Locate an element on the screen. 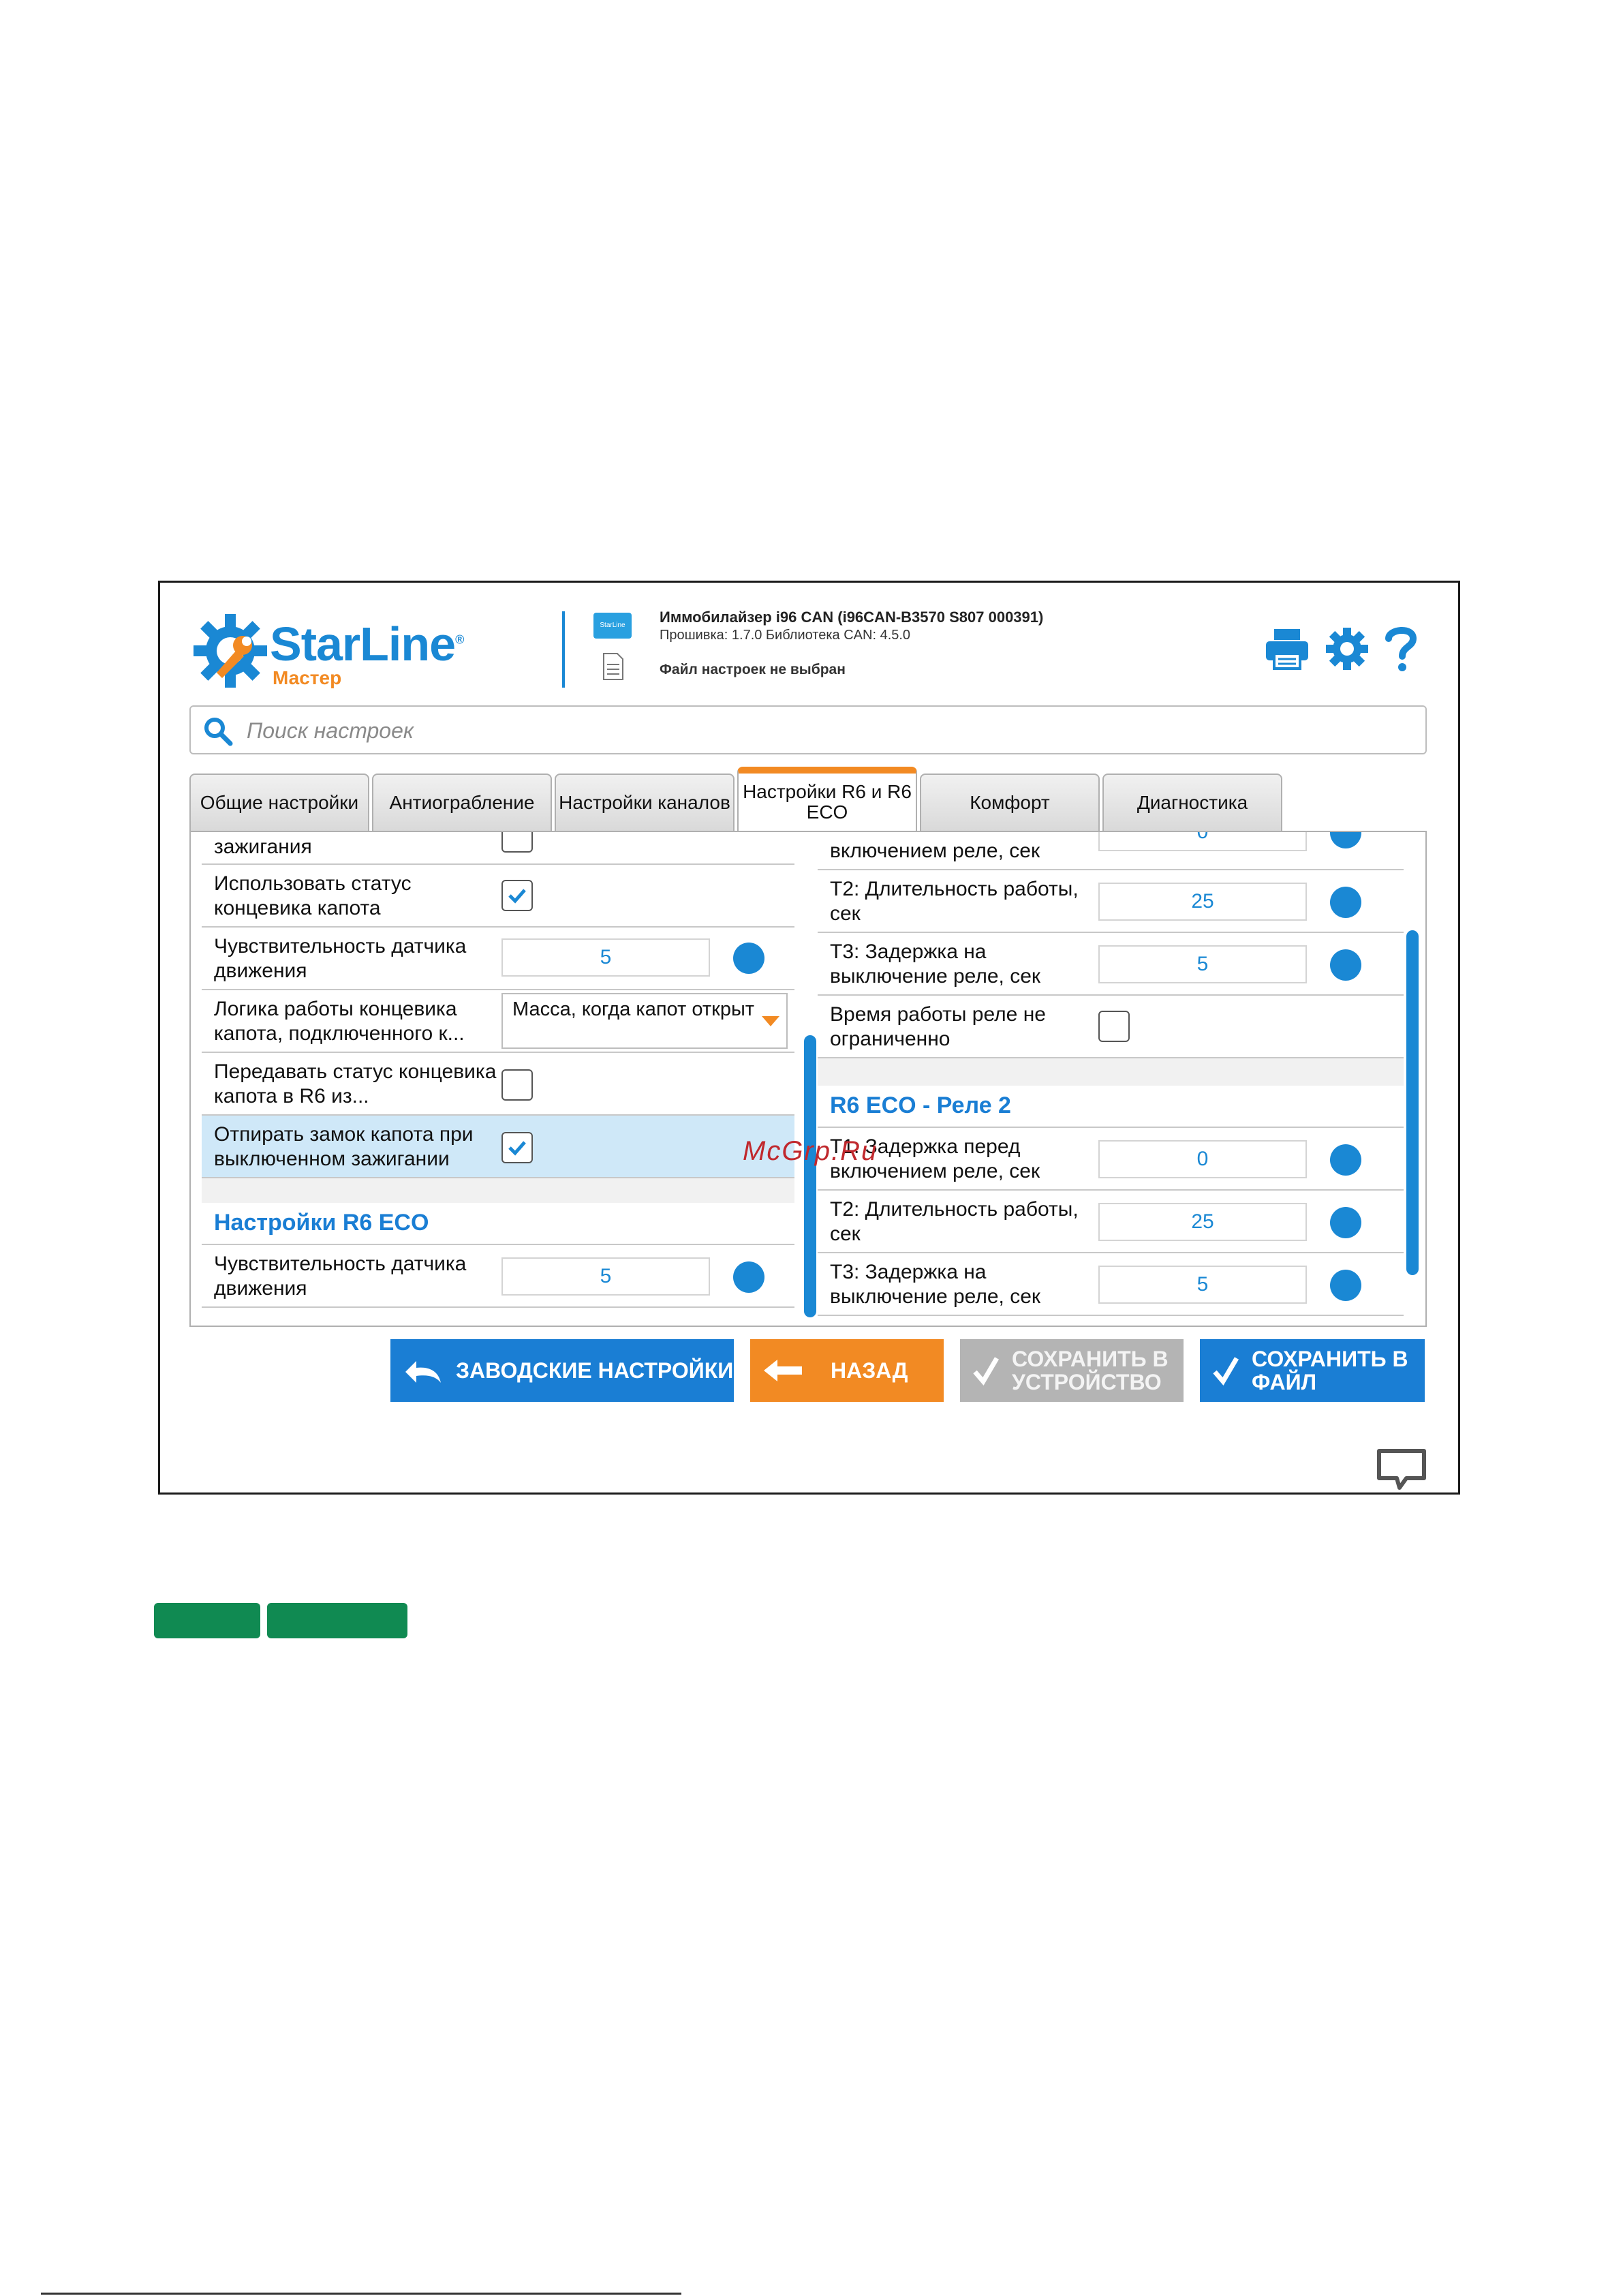 The image size is (1623, 2296). tab-general: Общие настройки is located at coordinates (279, 802).